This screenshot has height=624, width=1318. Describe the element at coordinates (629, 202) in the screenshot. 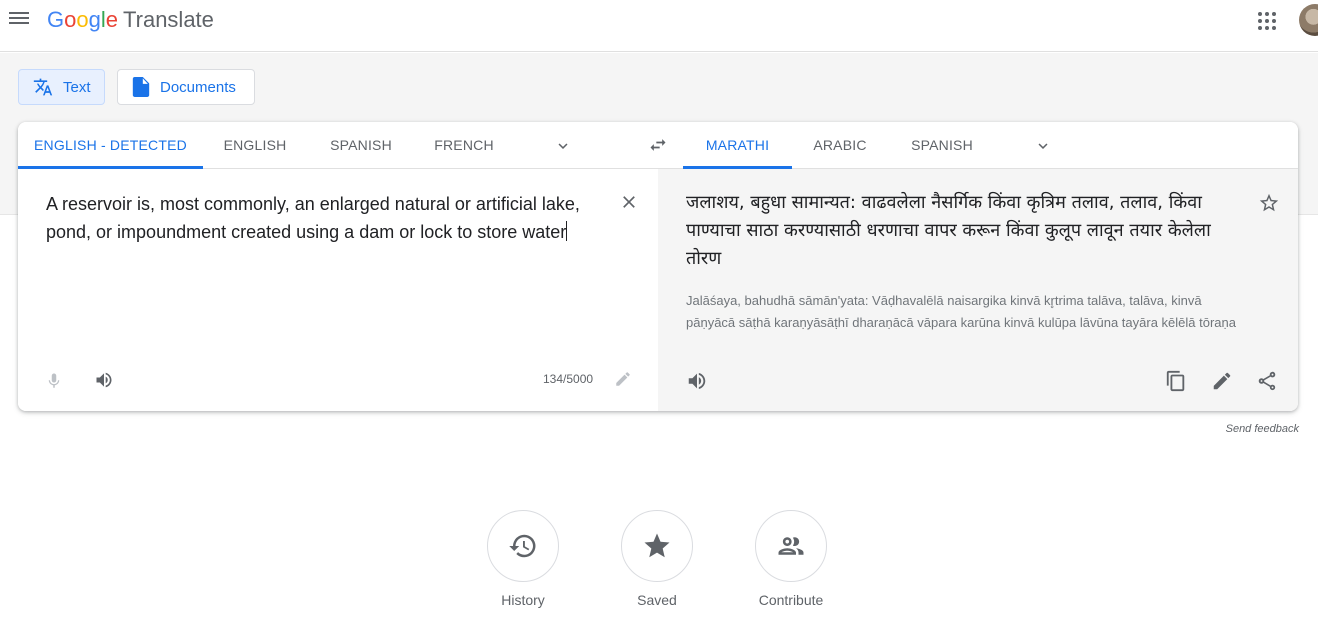

I see `close-icon` at that location.